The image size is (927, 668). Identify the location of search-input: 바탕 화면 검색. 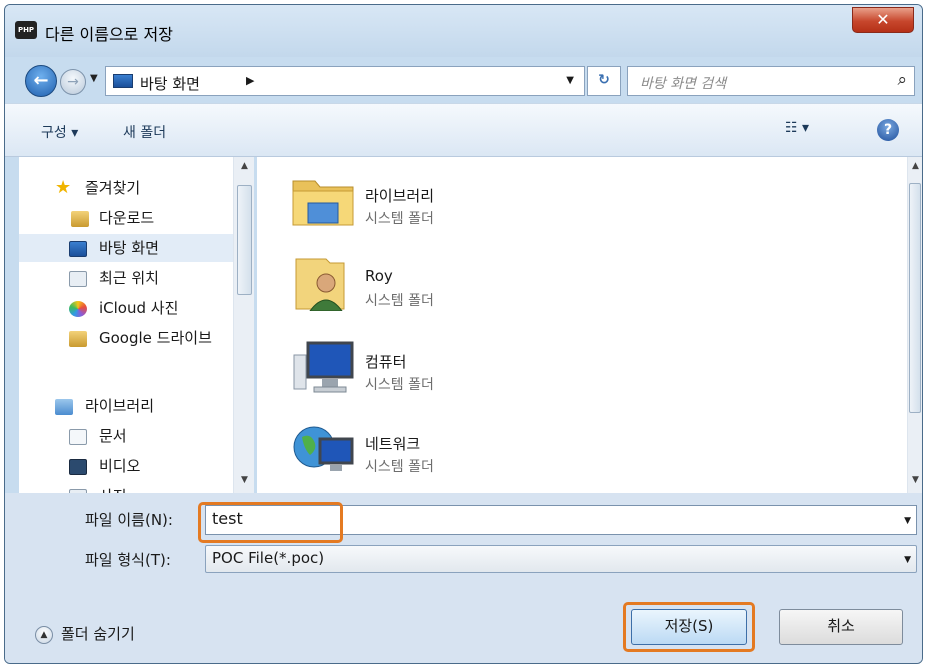
(683, 83).